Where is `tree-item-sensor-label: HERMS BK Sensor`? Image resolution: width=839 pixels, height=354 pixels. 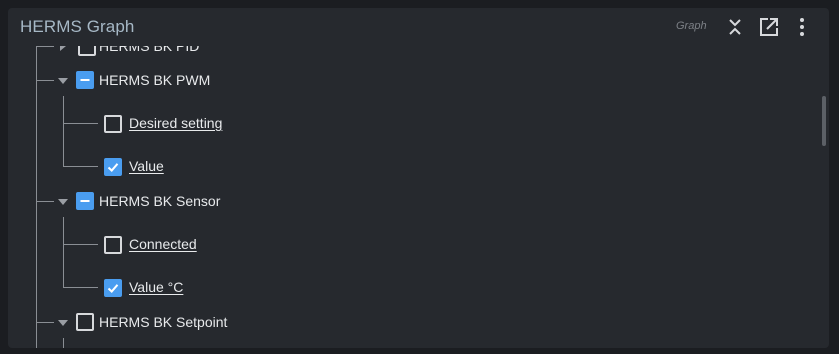
tree-item-sensor-label: HERMS BK Sensor is located at coordinates (160, 201).